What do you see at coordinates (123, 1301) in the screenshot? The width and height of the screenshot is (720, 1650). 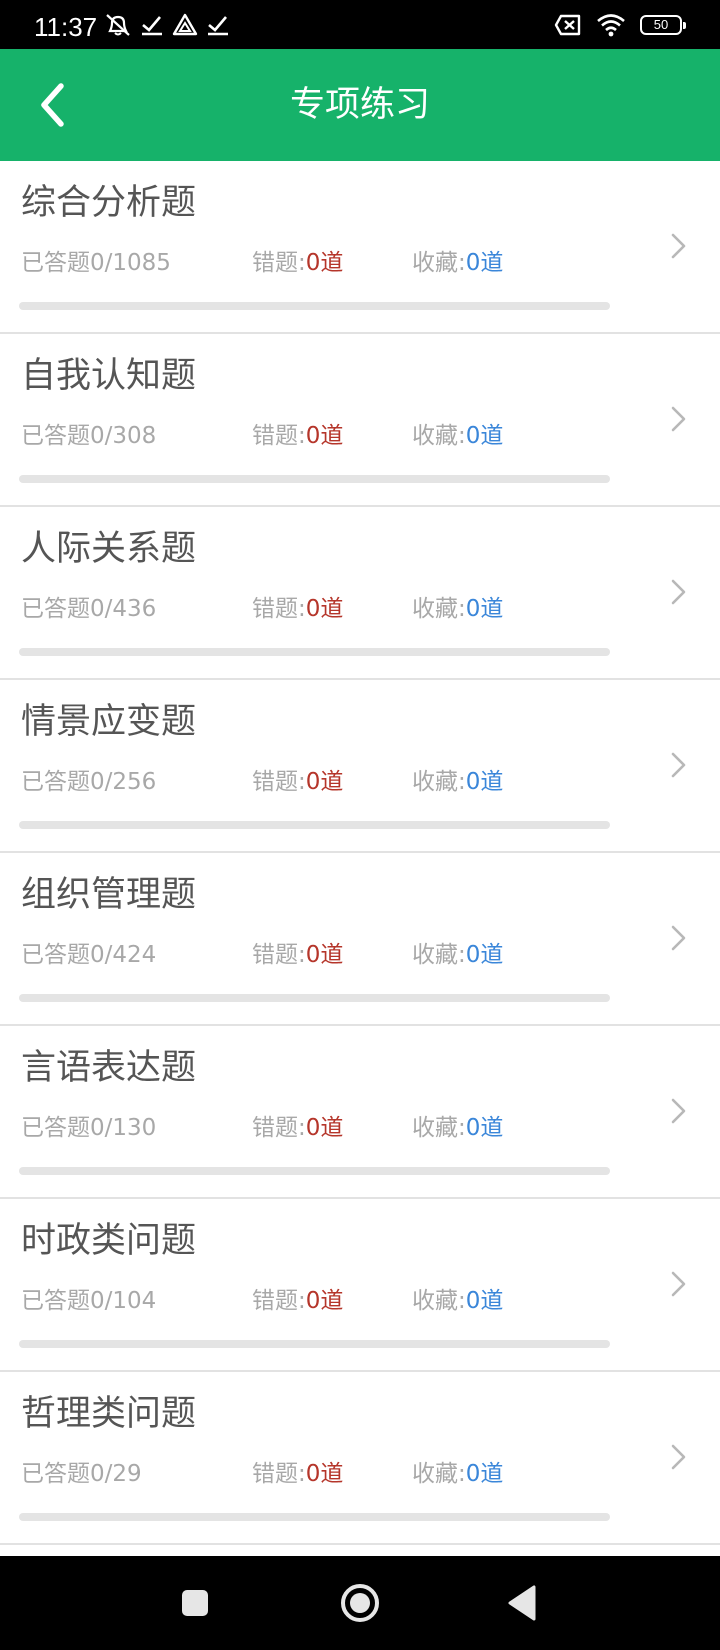 I see `answered-value: 0/104` at bounding box center [123, 1301].